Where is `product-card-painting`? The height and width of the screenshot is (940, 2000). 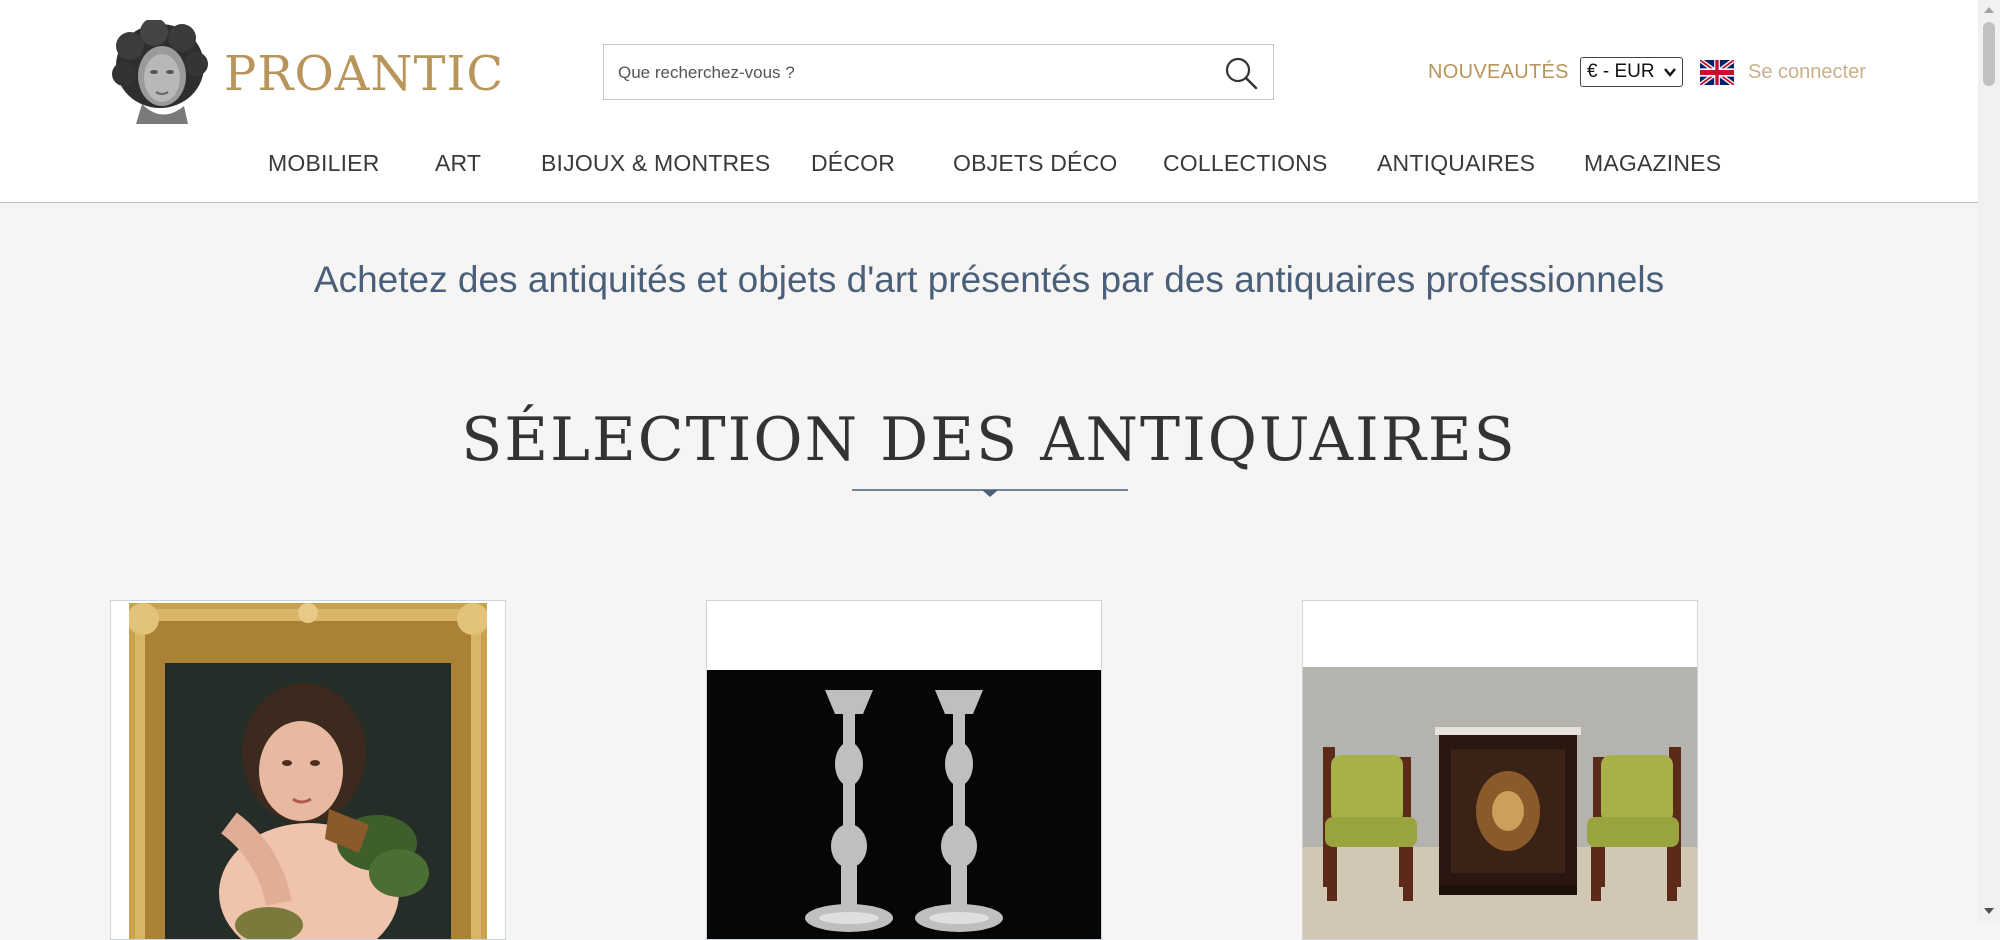 product-card-painting is located at coordinates (308, 770).